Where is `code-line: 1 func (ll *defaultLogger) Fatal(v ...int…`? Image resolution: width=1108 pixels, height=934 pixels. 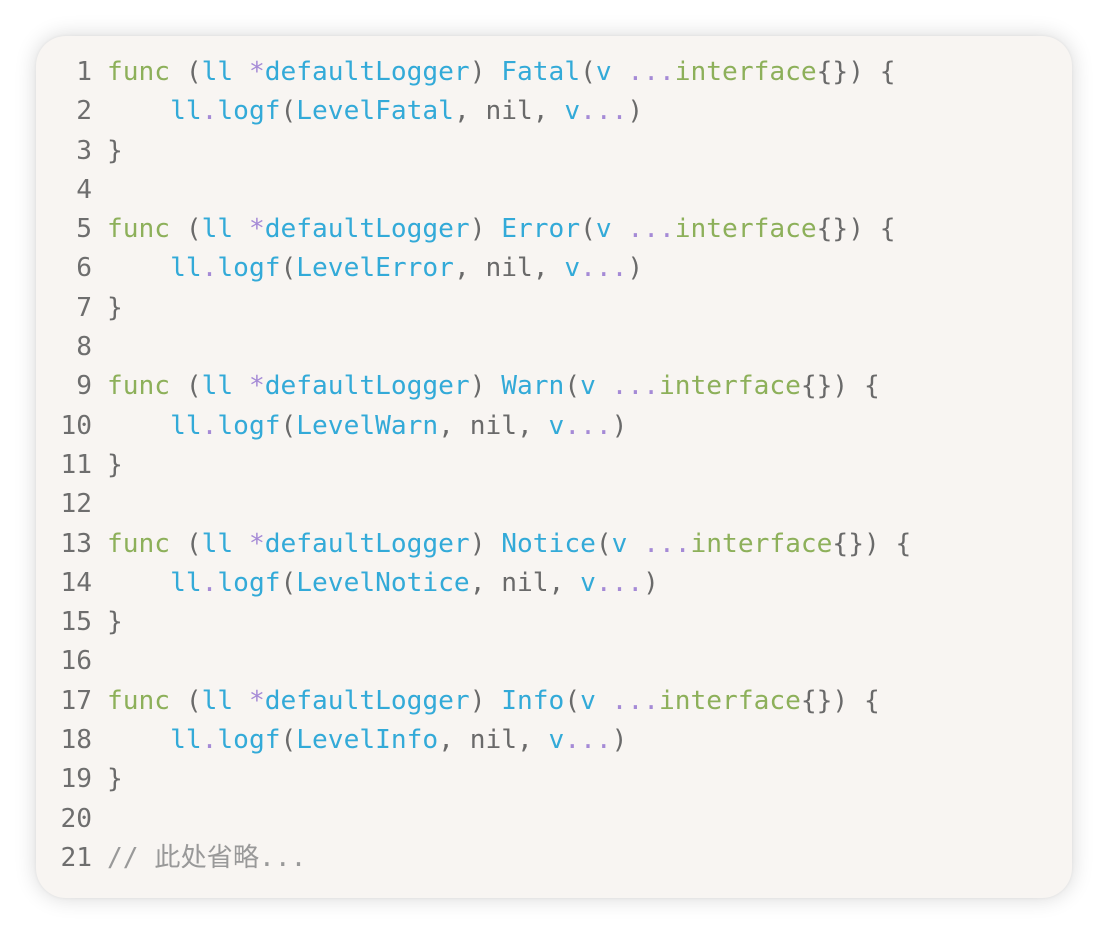 code-line: 1 func (ll *defaultLogger) Fatal(v ...int… is located at coordinates (473, 72).